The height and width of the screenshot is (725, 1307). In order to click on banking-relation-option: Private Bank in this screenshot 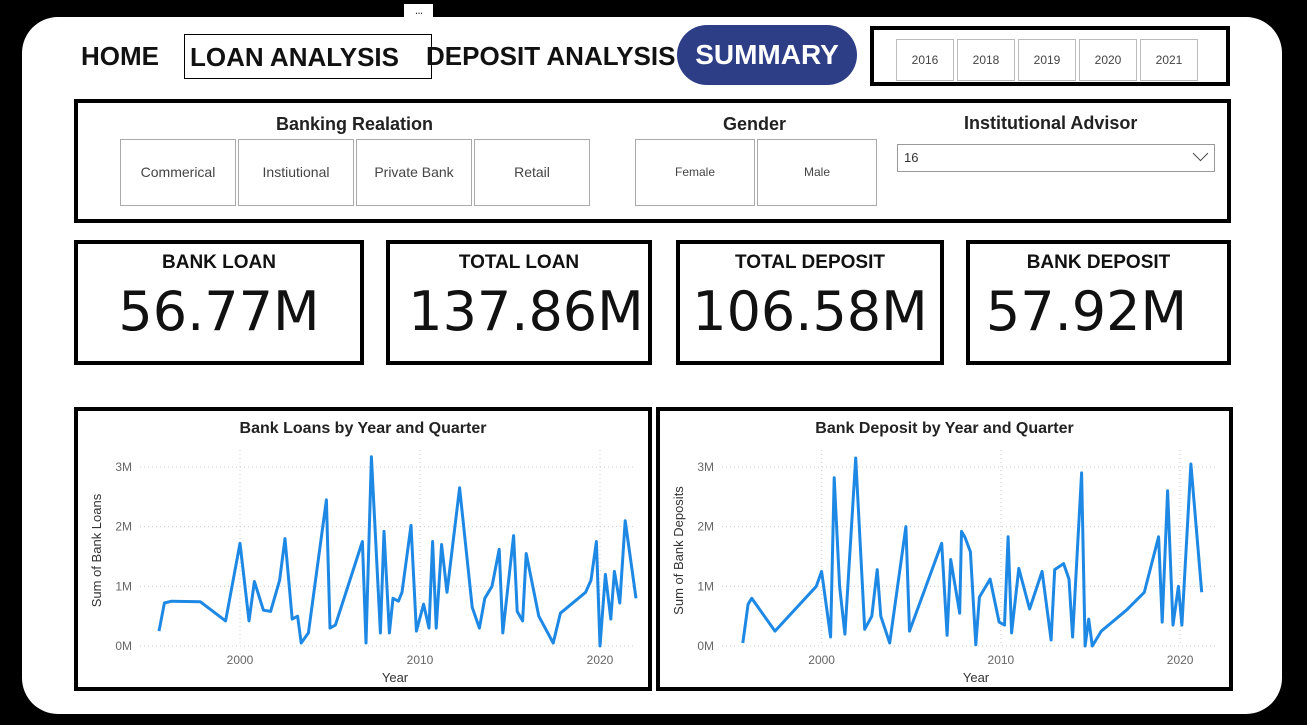, I will do `click(414, 172)`.